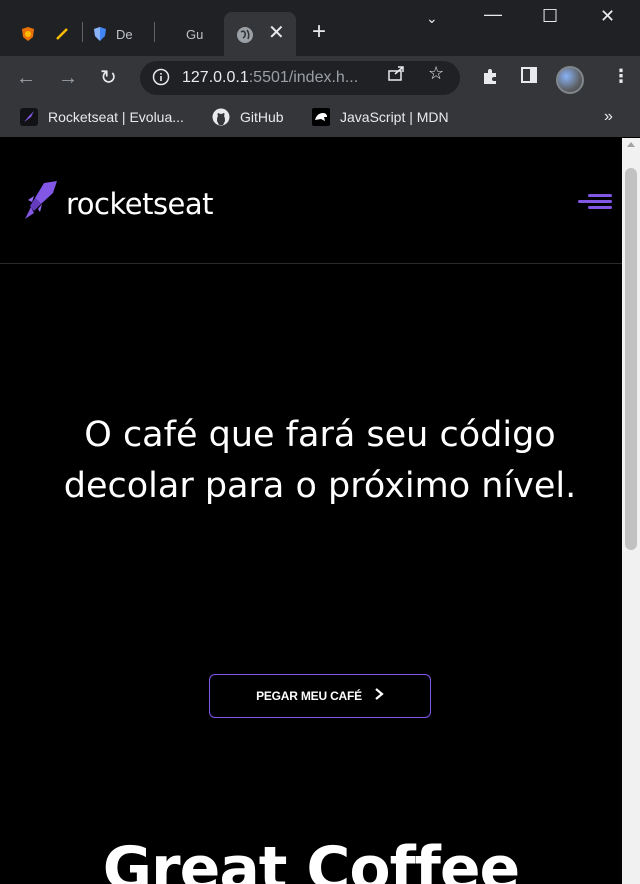 This screenshot has width=640, height=884. Describe the element at coordinates (311, 859) in the screenshot. I see `section-title: Great Coffee` at that location.